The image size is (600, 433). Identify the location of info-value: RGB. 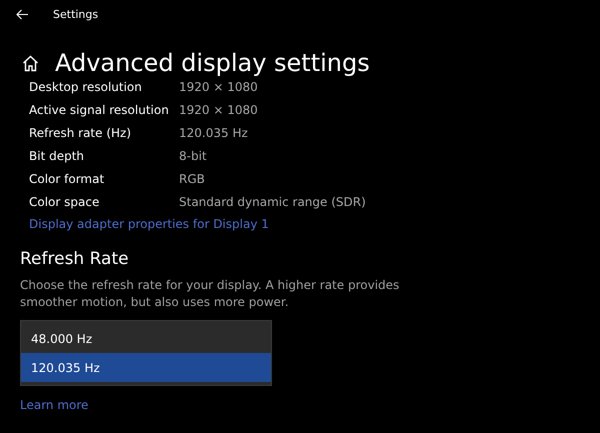
(192, 179).